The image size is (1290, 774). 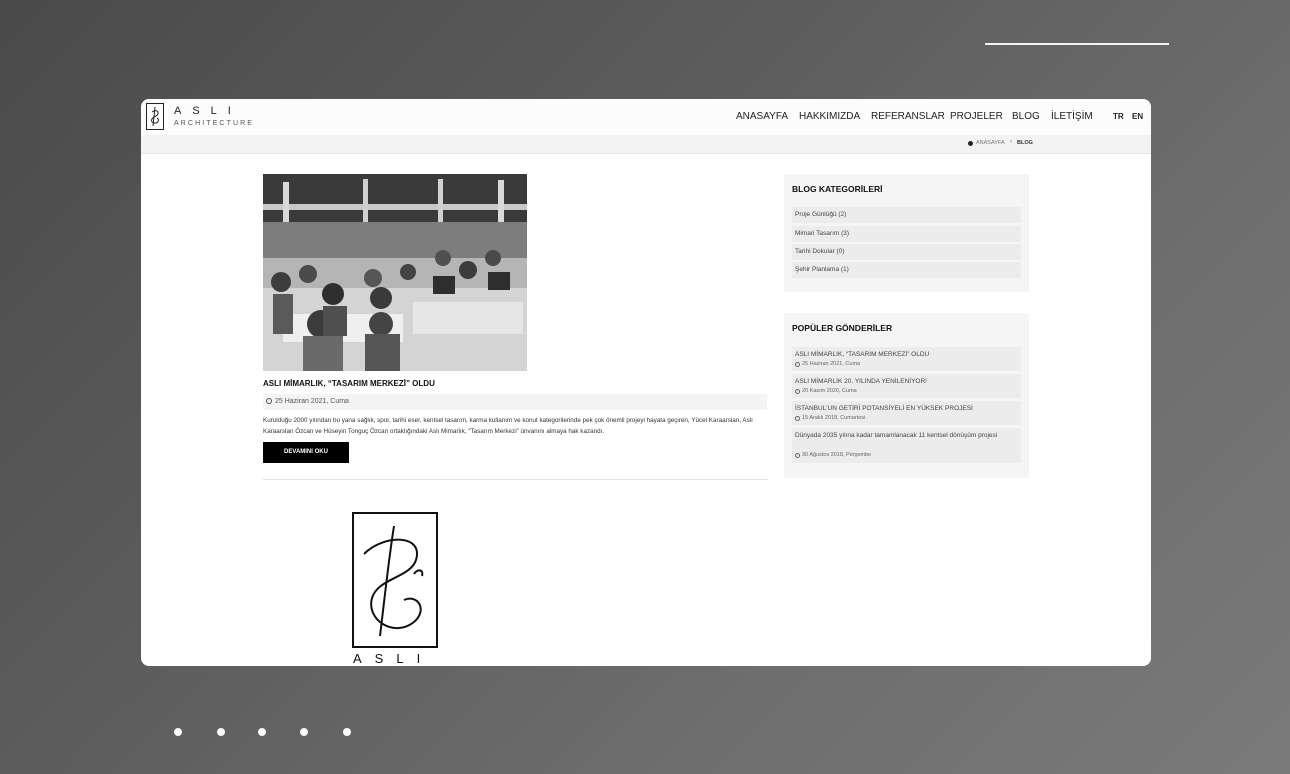 What do you see at coordinates (395, 580) in the screenshot?
I see `brand-logo-mark` at bounding box center [395, 580].